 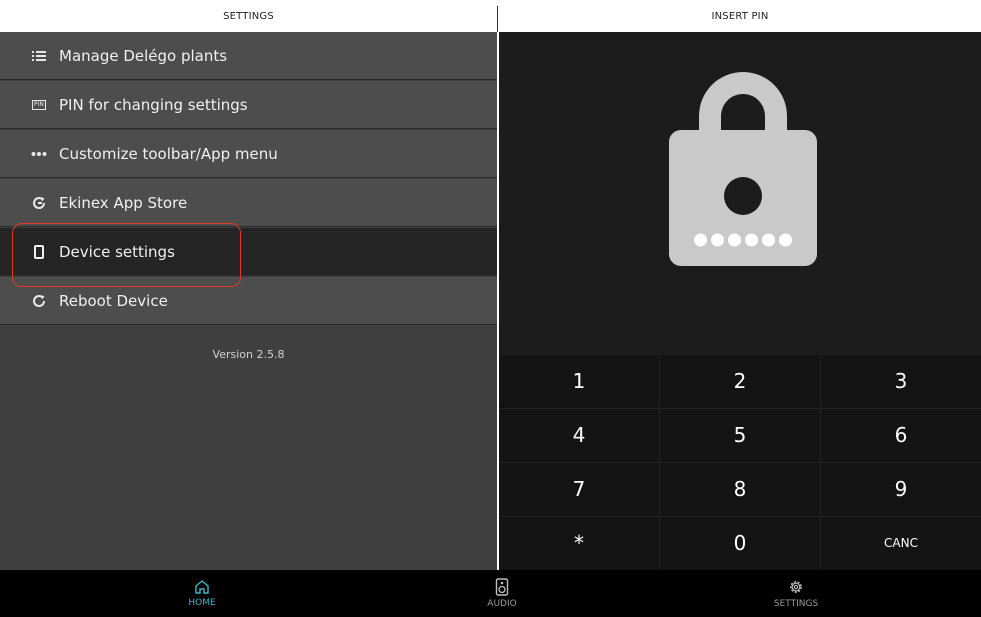 I want to click on key-1: 1, so click(x=579, y=381).